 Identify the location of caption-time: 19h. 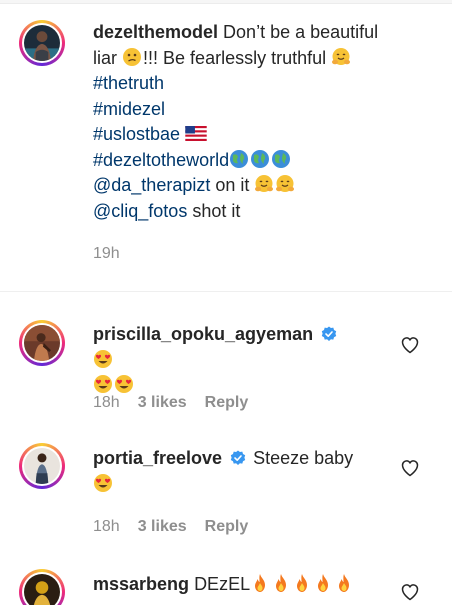
(106, 253).